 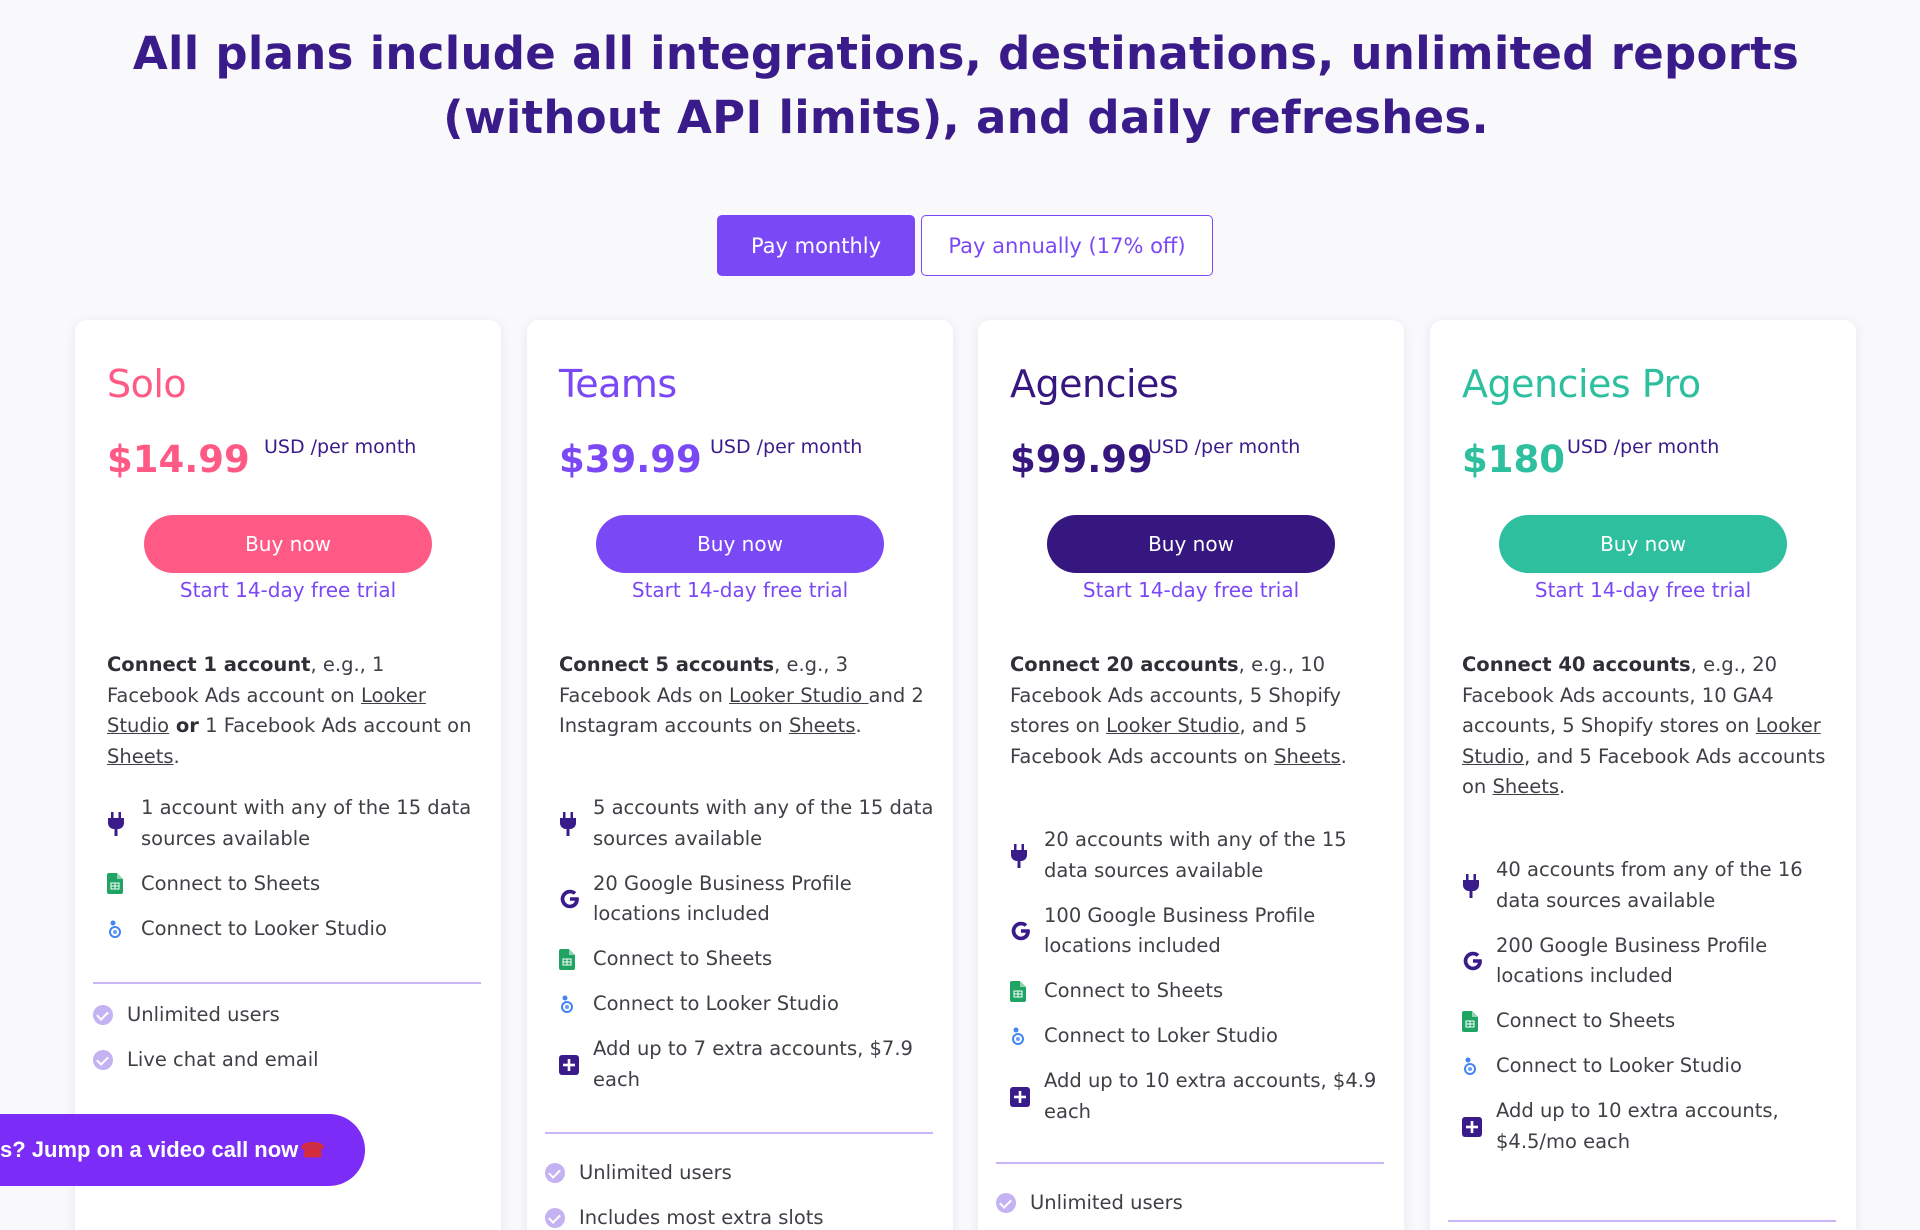 What do you see at coordinates (209, 664) in the screenshot?
I see `accounts-count: Connect 1 account` at bounding box center [209, 664].